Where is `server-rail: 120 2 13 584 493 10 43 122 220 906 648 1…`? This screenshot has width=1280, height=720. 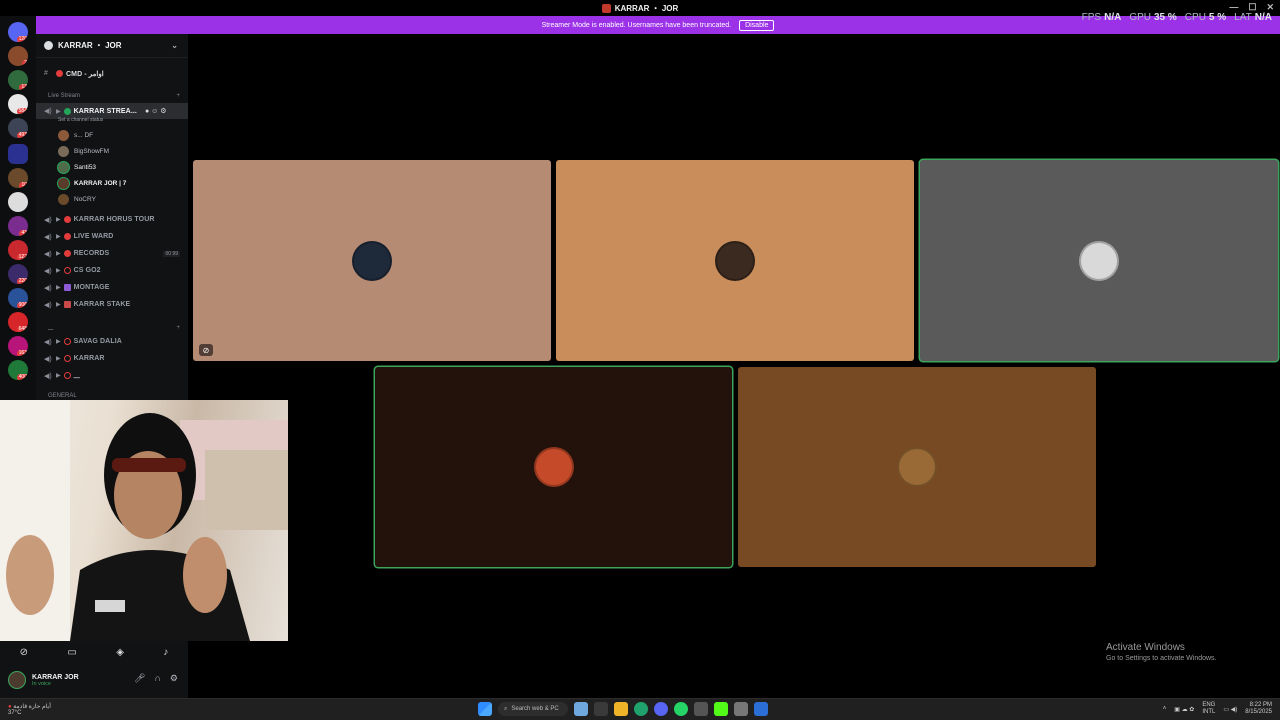
server-rail: 120 2 13 584 493 10 43 122 220 906 648 1… is located at coordinates (18, 208).